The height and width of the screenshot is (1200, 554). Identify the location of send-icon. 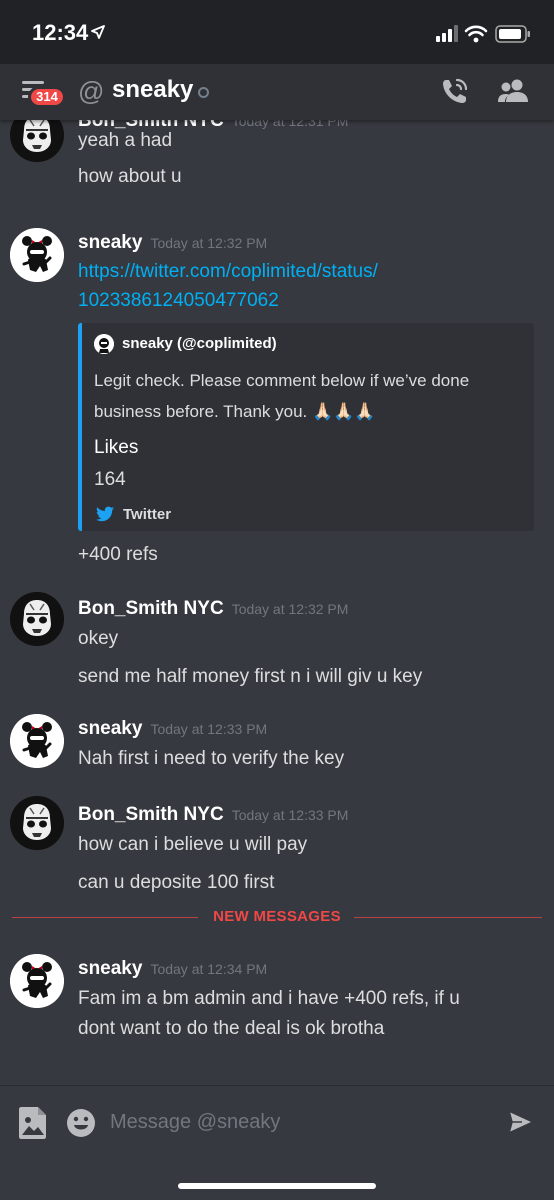
(521, 1122).